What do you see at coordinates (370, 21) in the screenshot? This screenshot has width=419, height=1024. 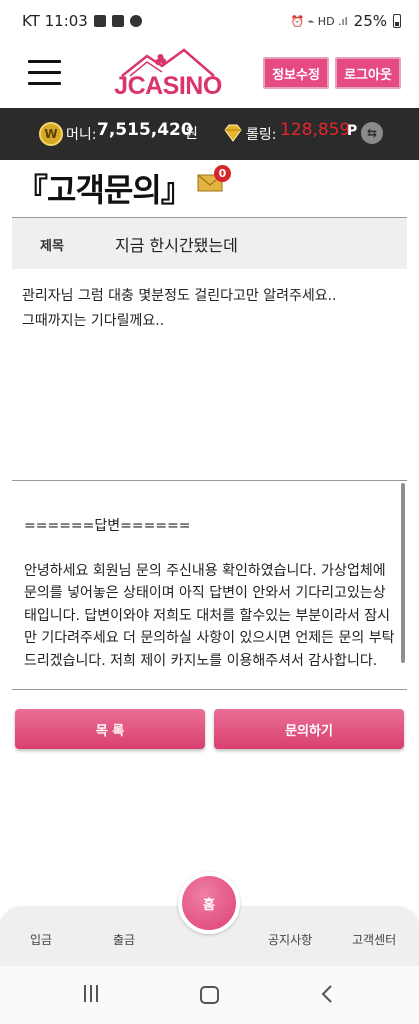 I see `battery-percent: 25%` at bounding box center [370, 21].